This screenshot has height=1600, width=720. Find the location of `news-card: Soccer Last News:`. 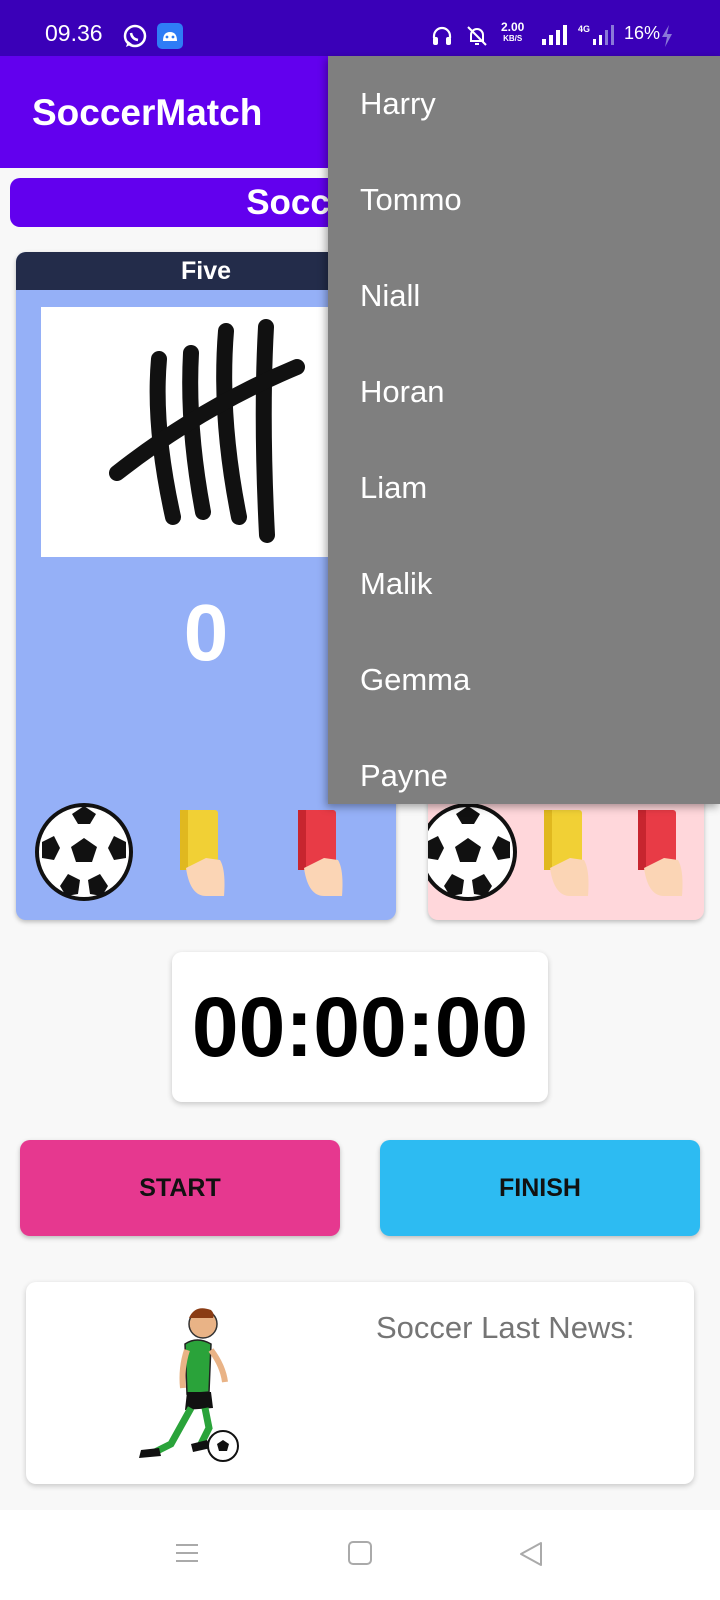

news-card: Soccer Last News: is located at coordinates (360, 1383).